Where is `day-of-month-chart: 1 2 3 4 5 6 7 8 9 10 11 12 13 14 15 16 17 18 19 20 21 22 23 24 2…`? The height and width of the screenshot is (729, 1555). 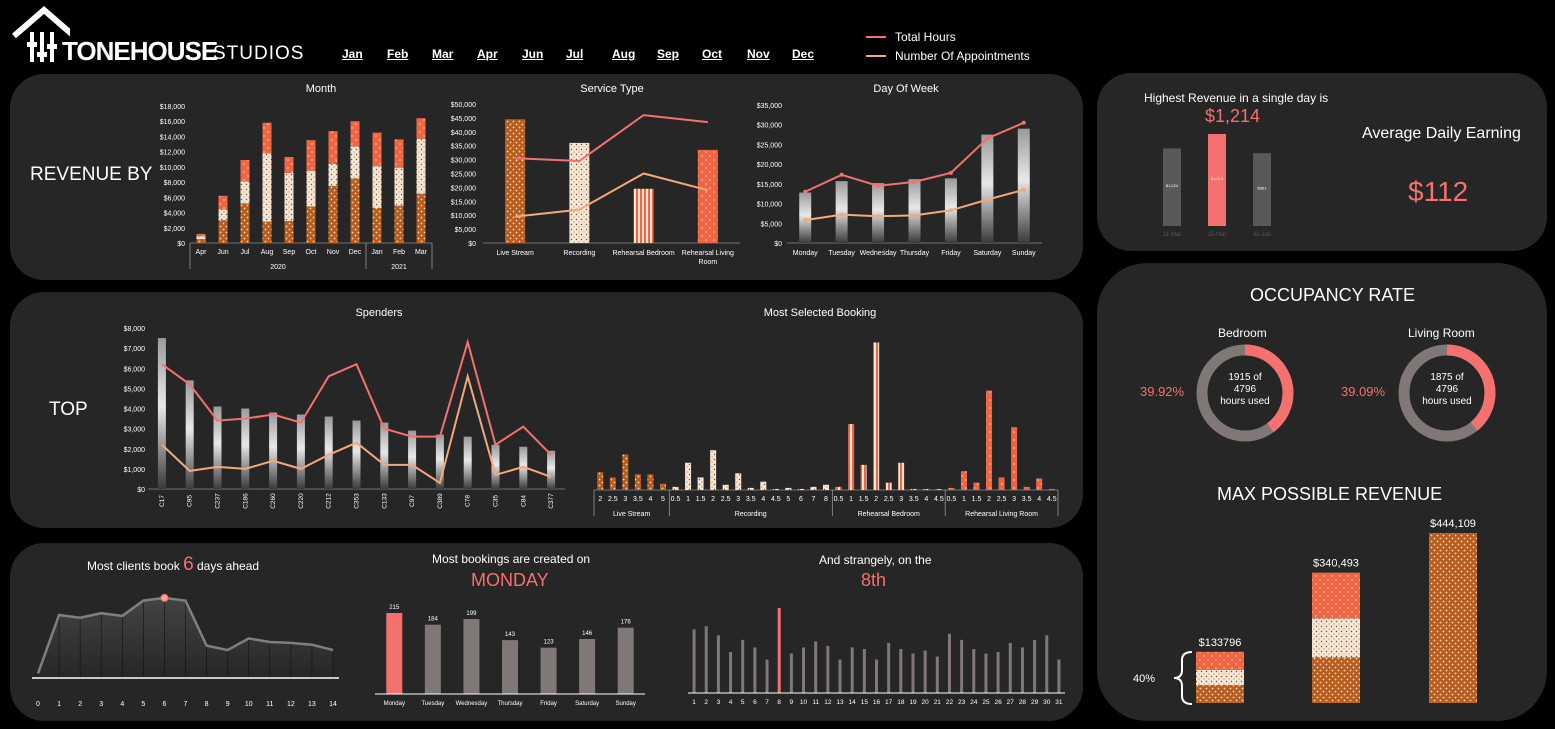 day-of-month-chart: 1 2 3 4 5 6 7 8 9 10 11 12 13 14 15 16 17 18 19 20 21 22 23 24 2… is located at coordinates (876, 657).